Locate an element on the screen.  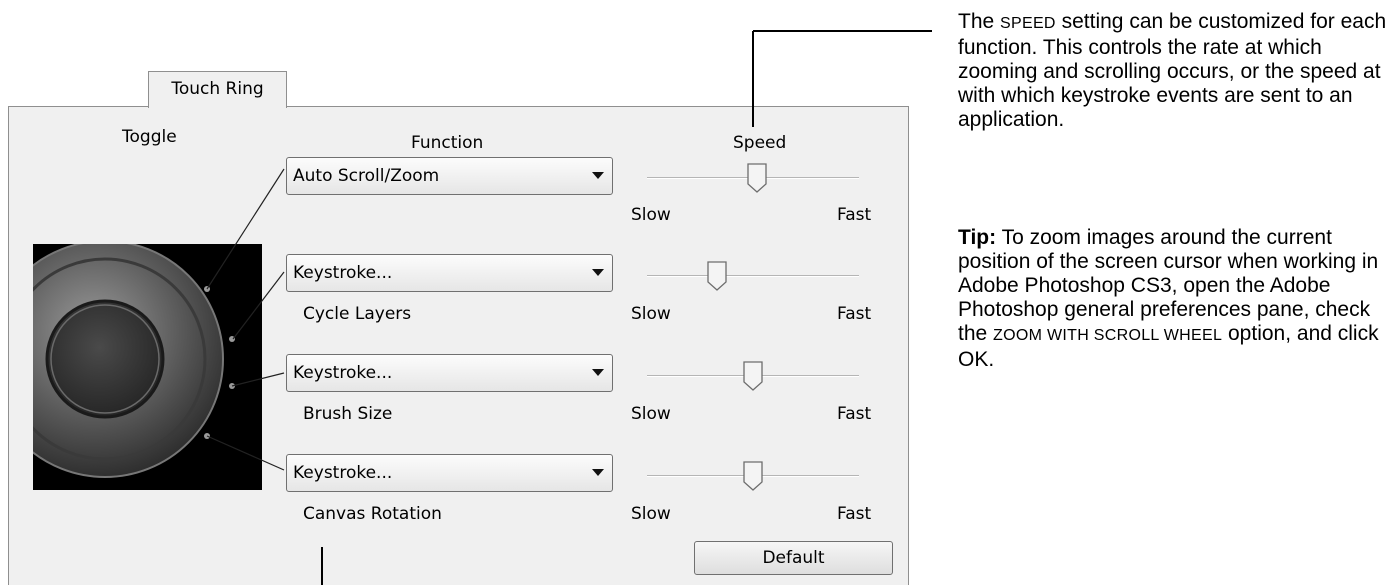
function-dropdown-1: Auto Scroll/Zoom is located at coordinates (449, 176).